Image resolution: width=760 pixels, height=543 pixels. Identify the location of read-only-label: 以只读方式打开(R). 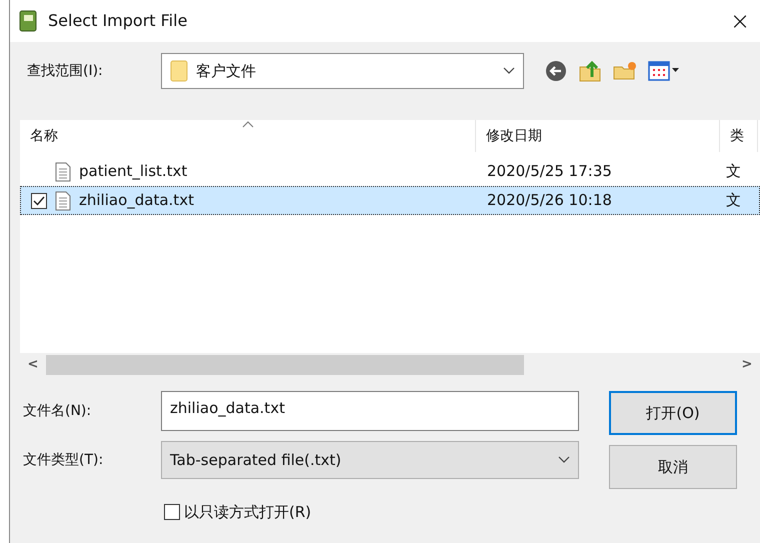
(248, 512).